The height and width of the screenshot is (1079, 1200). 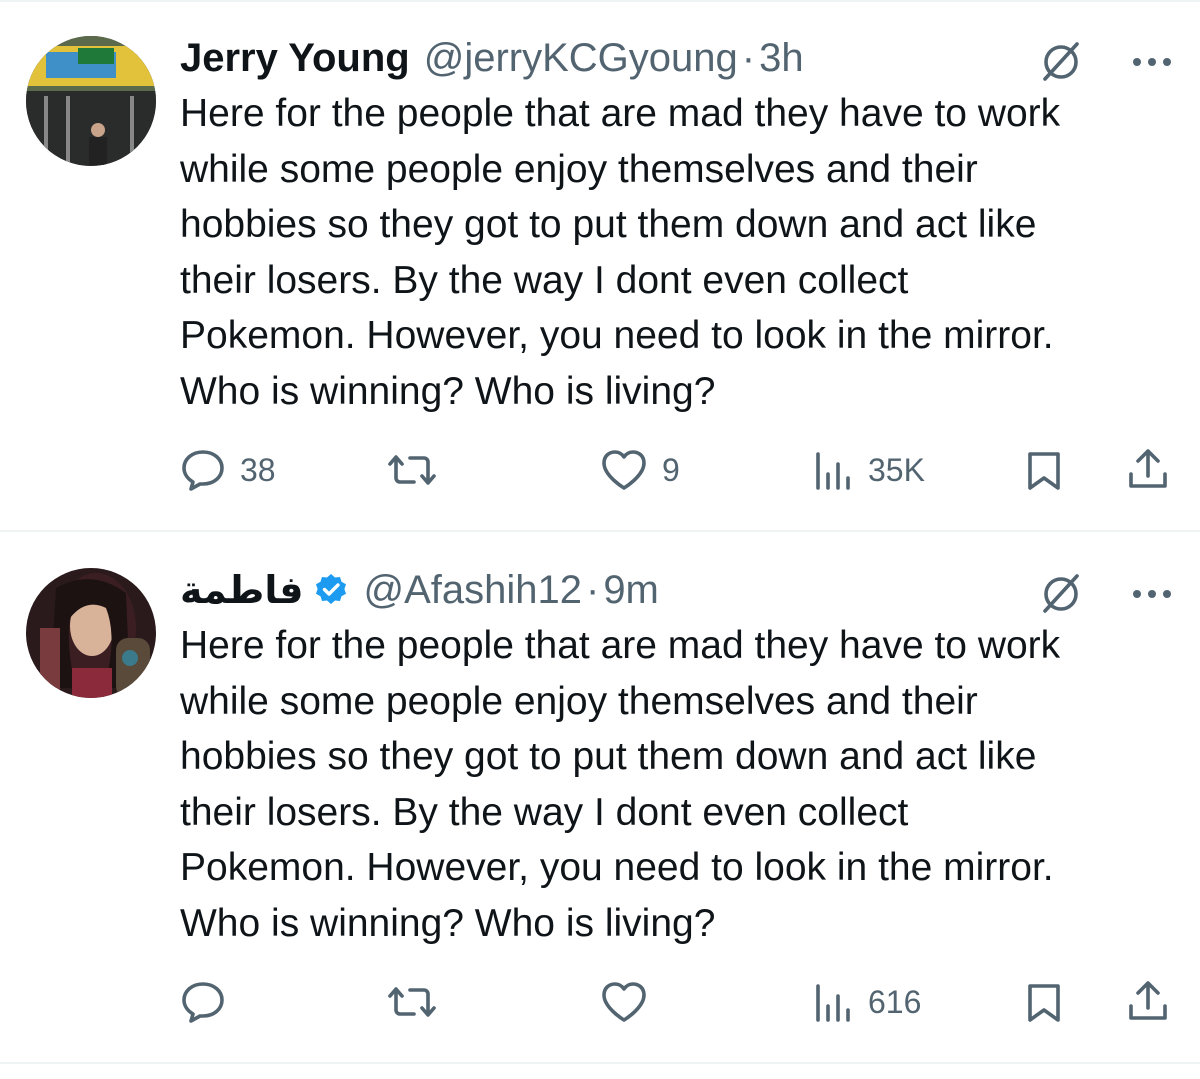 I want to click on reply-count: 38, so click(x=258, y=469).